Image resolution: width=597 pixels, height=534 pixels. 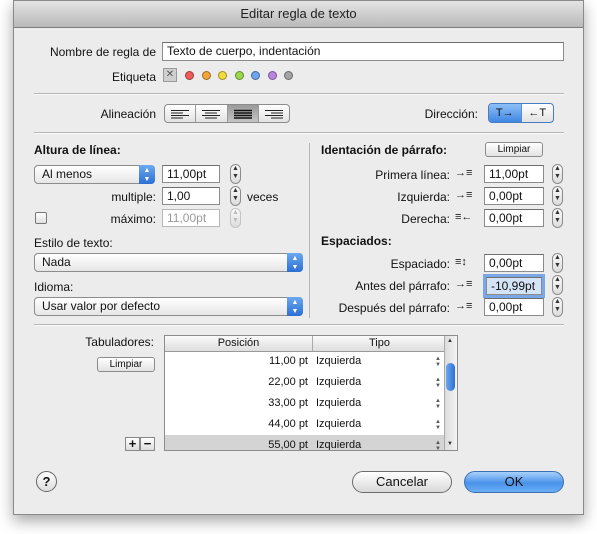 What do you see at coordinates (236, 382) in the screenshot?
I see `tab-position-cell: 22,00 pt` at bounding box center [236, 382].